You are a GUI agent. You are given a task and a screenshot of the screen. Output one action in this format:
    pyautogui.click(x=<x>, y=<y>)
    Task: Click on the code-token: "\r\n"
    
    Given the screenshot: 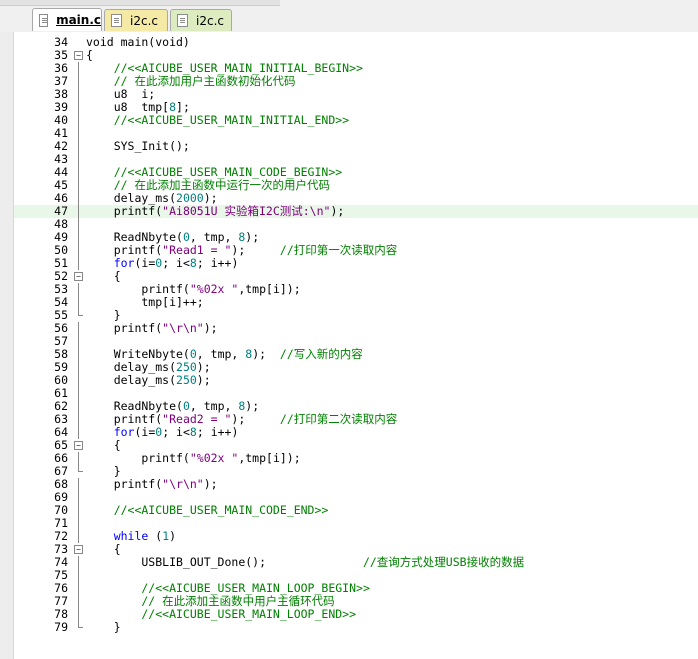 What is the action you would take?
    pyautogui.click(x=183, y=484)
    